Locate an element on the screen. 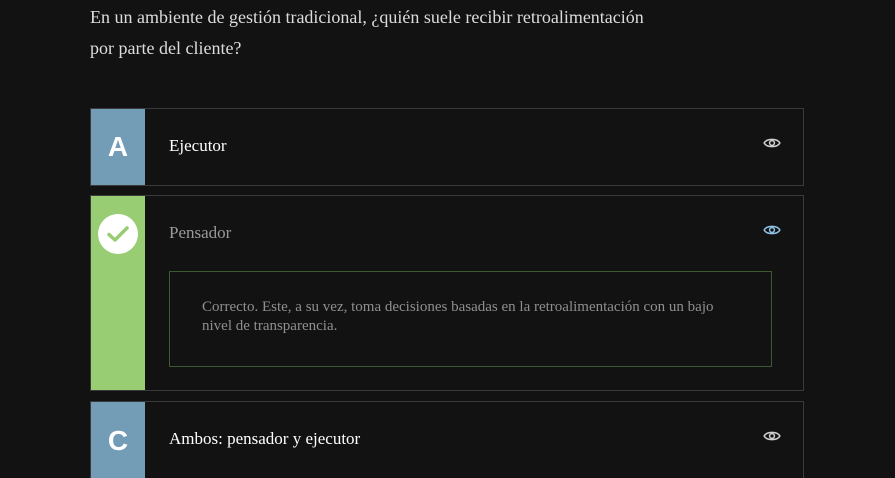 The image size is (895, 478). option-letter-a: A is located at coordinates (118, 146).